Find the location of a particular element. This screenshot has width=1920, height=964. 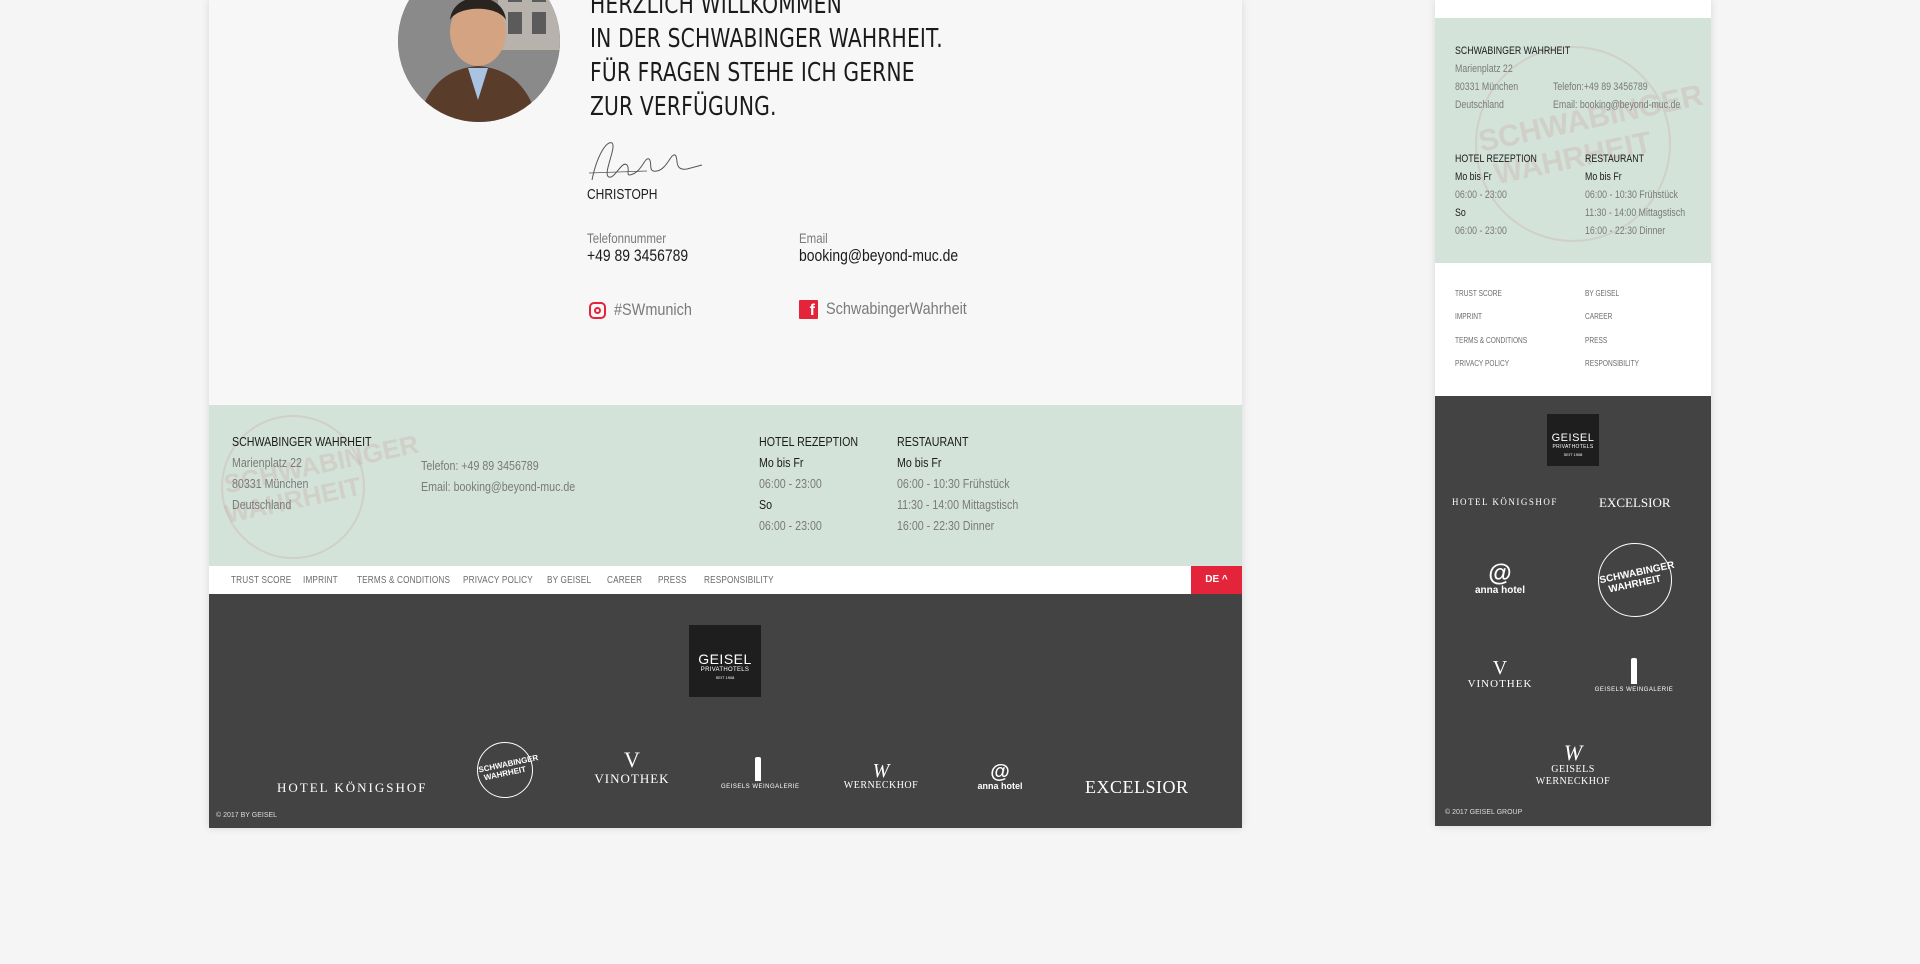

mobile-nav-by-geisel: BY GEISEL is located at coordinates (1602, 293).